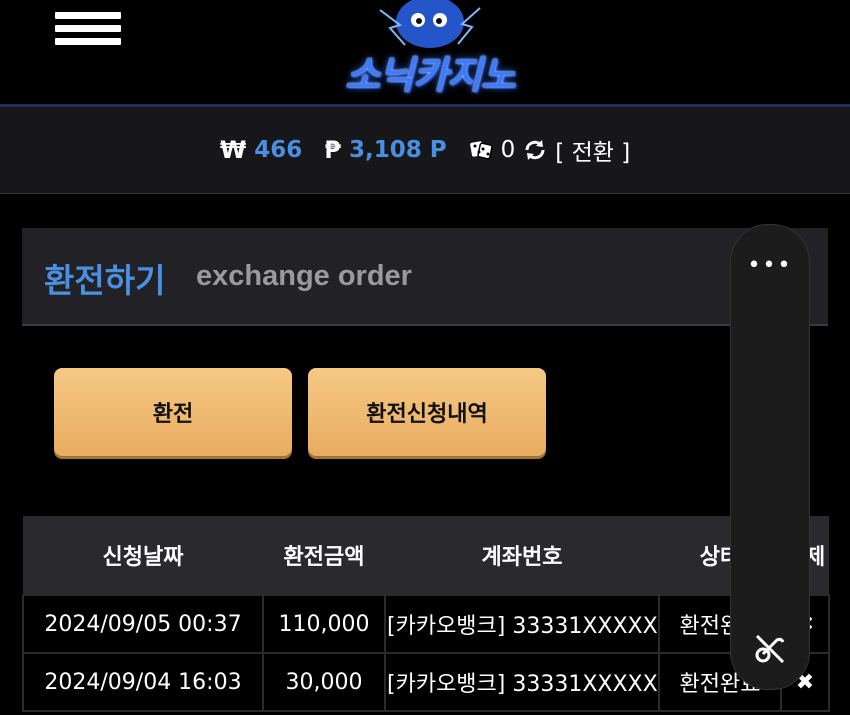 This screenshot has width=850, height=715. Describe the element at coordinates (430, 50) in the screenshot. I see `site-logo: 소닉카지노` at that location.